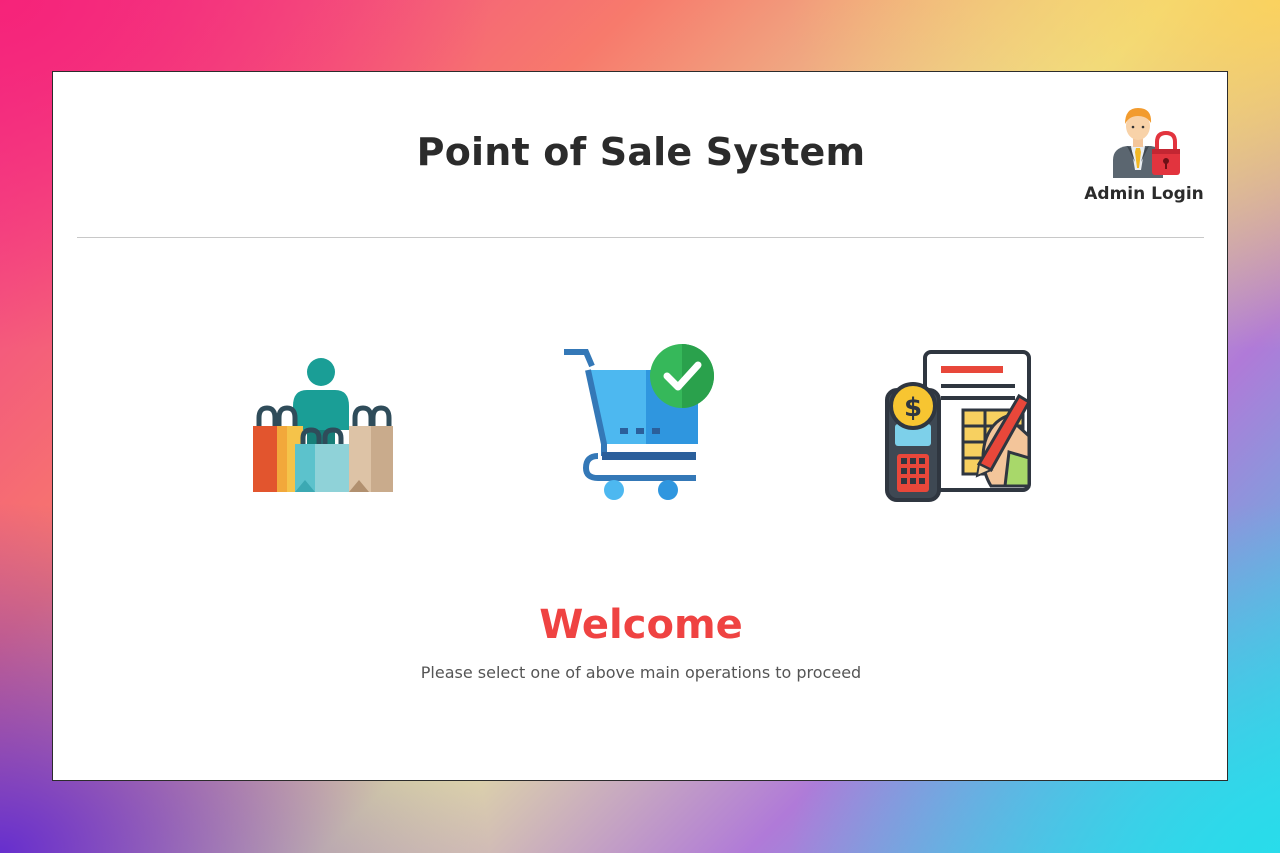 The height and width of the screenshot is (853, 1280). What do you see at coordinates (640, 237) in the screenshot?
I see `header-divider` at bounding box center [640, 237].